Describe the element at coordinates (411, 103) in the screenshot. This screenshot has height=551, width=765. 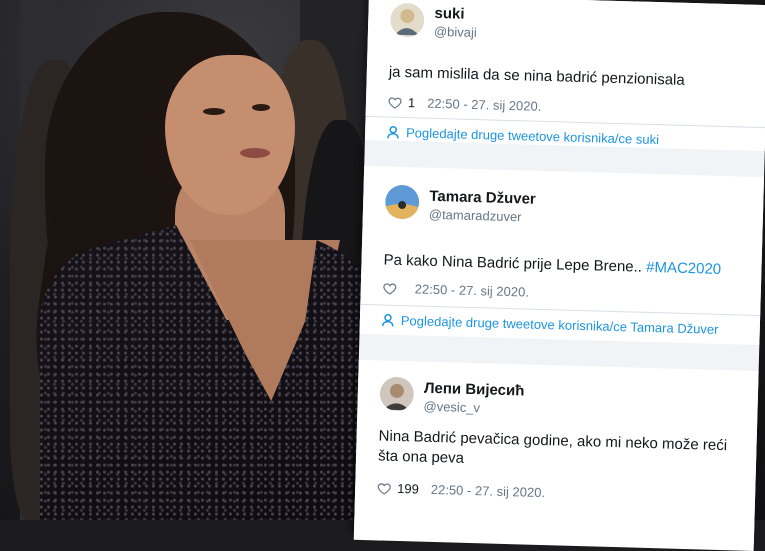
I see `like-count: 1` at that location.